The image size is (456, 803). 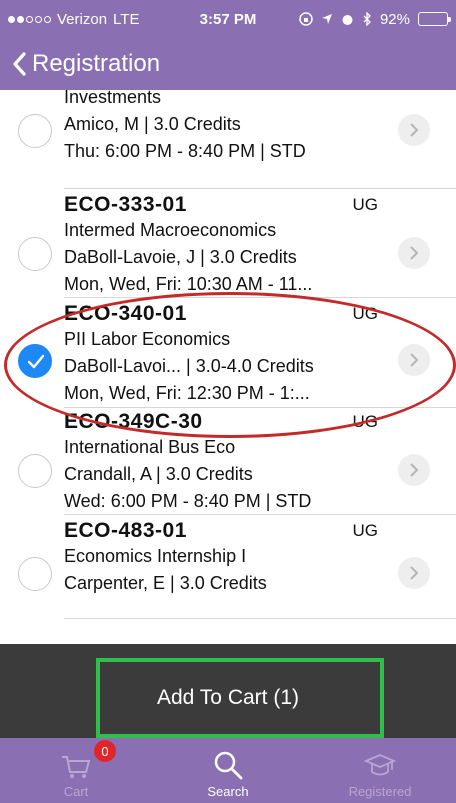 I want to click on course-code: ECO-349C-30, so click(x=133, y=421).